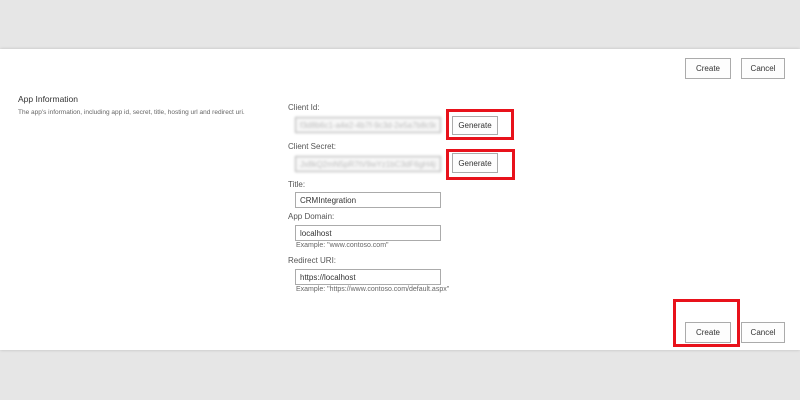 This screenshot has width=800, height=400. What do you see at coordinates (312, 146) in the screenshot?
I see `client-secret-label: Client Secret:` at bounding box center [312, 146].